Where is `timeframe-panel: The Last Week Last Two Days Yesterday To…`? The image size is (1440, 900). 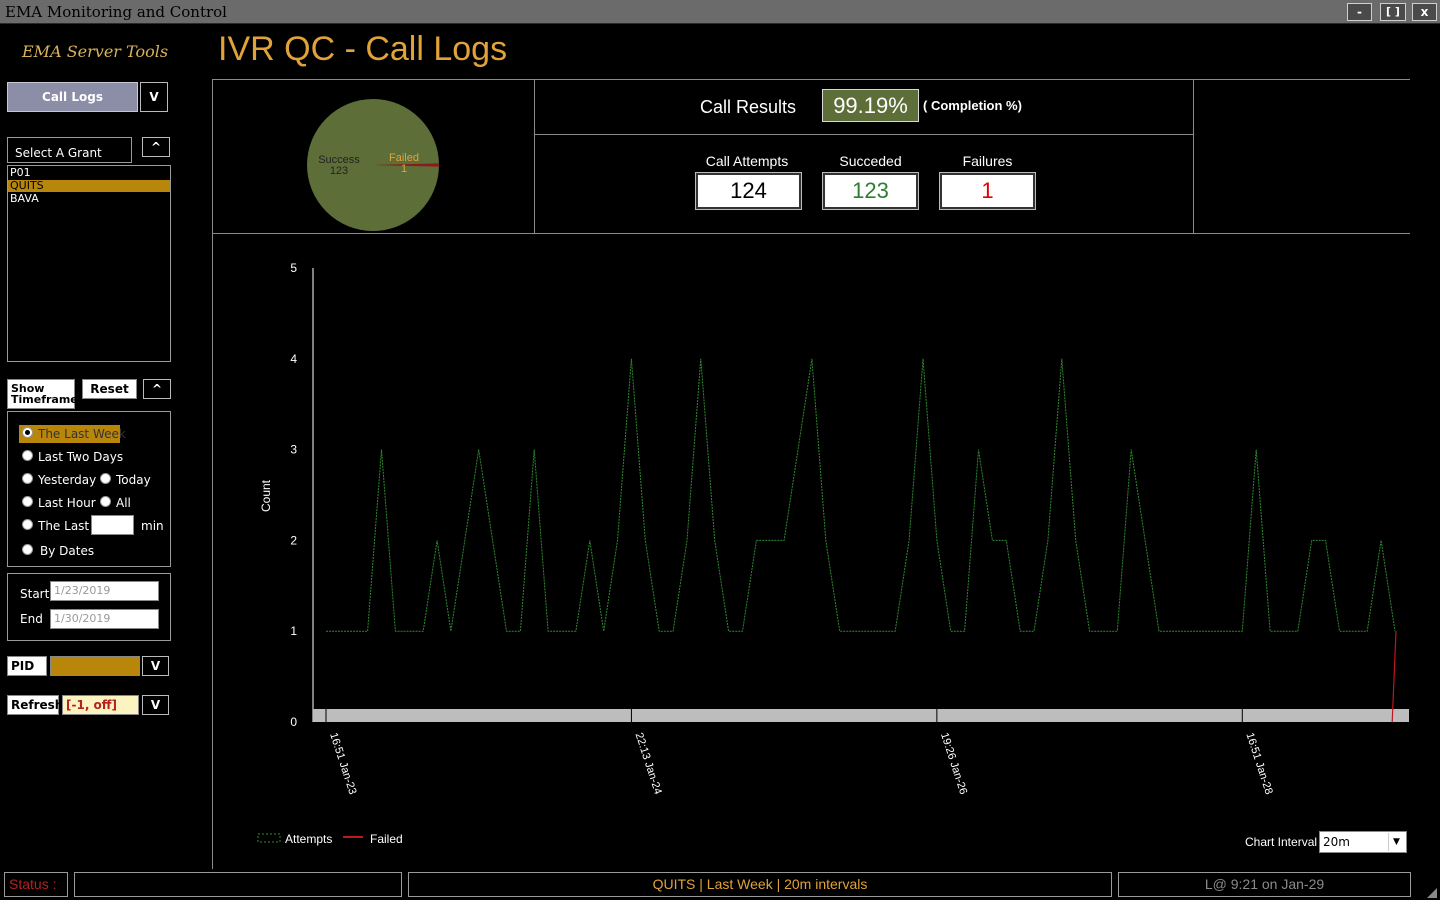
timeframe-panel: The Last Week Last Two Days Yesterday To… is located at coordinates (89, 489).